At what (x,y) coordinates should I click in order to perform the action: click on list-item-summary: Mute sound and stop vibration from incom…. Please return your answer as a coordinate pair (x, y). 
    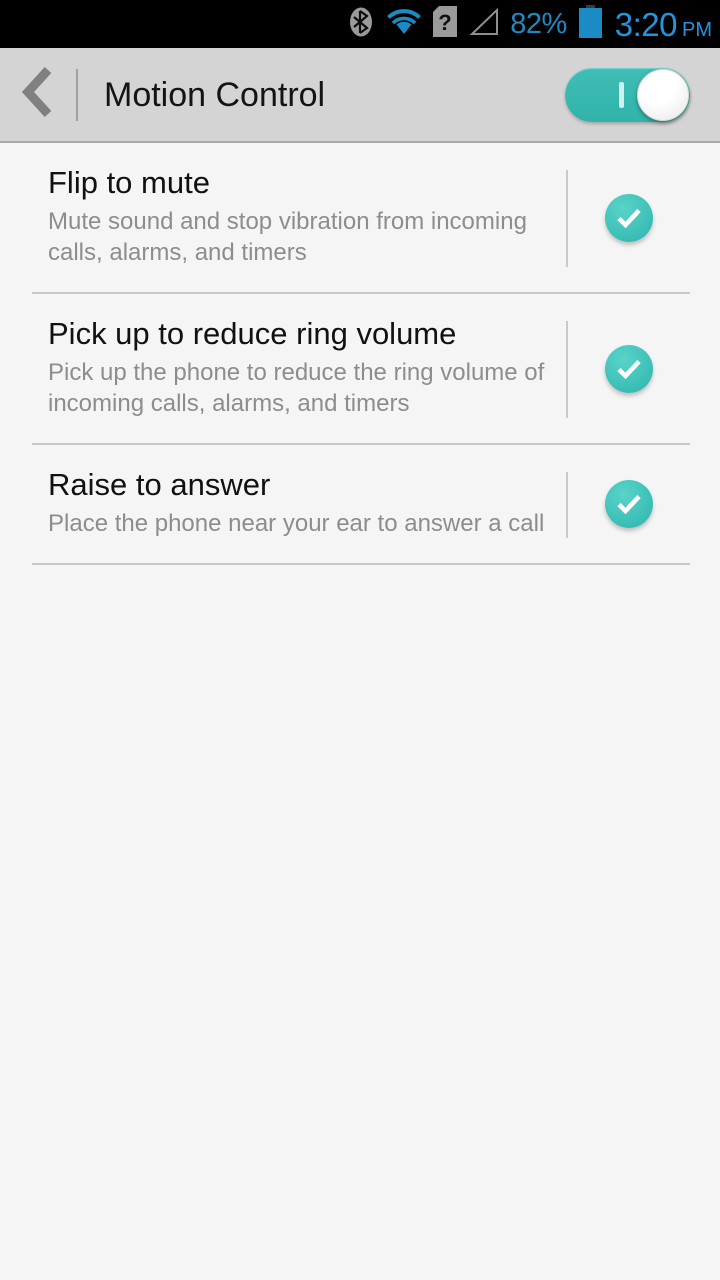
    Looking at the image, I should click on (287, 236).